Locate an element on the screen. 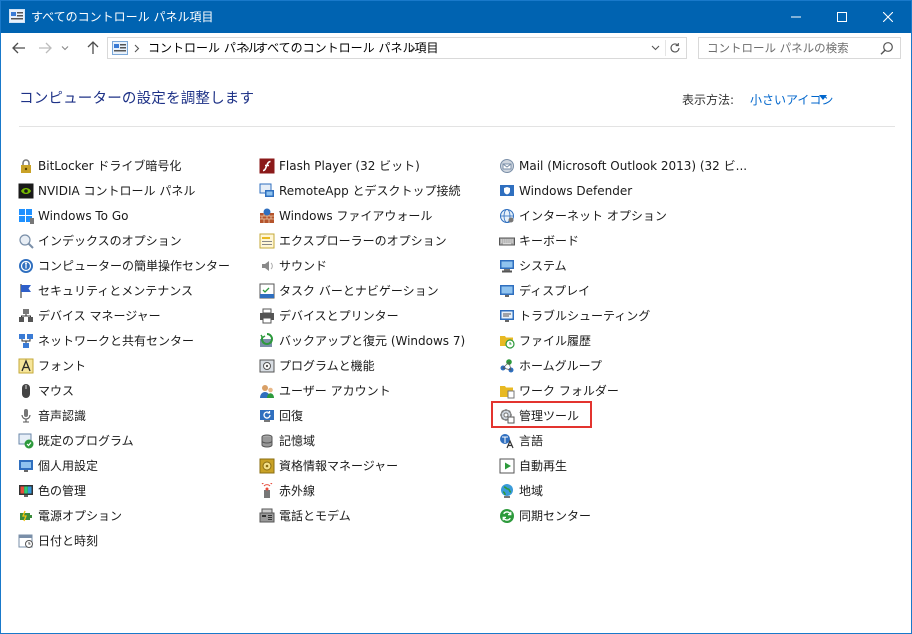 This screenshot has width=912, height=634. power-options-icon is located at coordinates (26, 515).